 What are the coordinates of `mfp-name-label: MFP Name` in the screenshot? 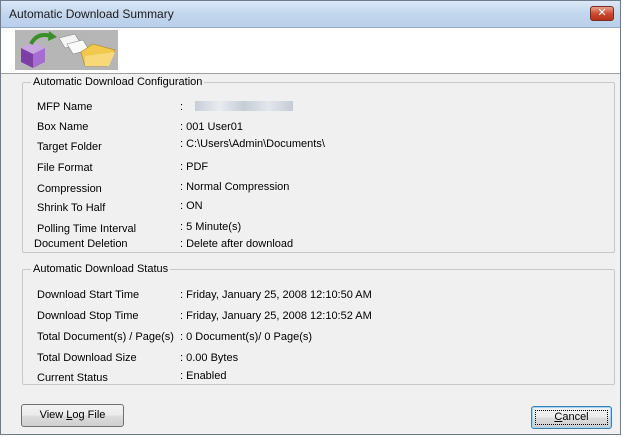 It's located at (65, 107).